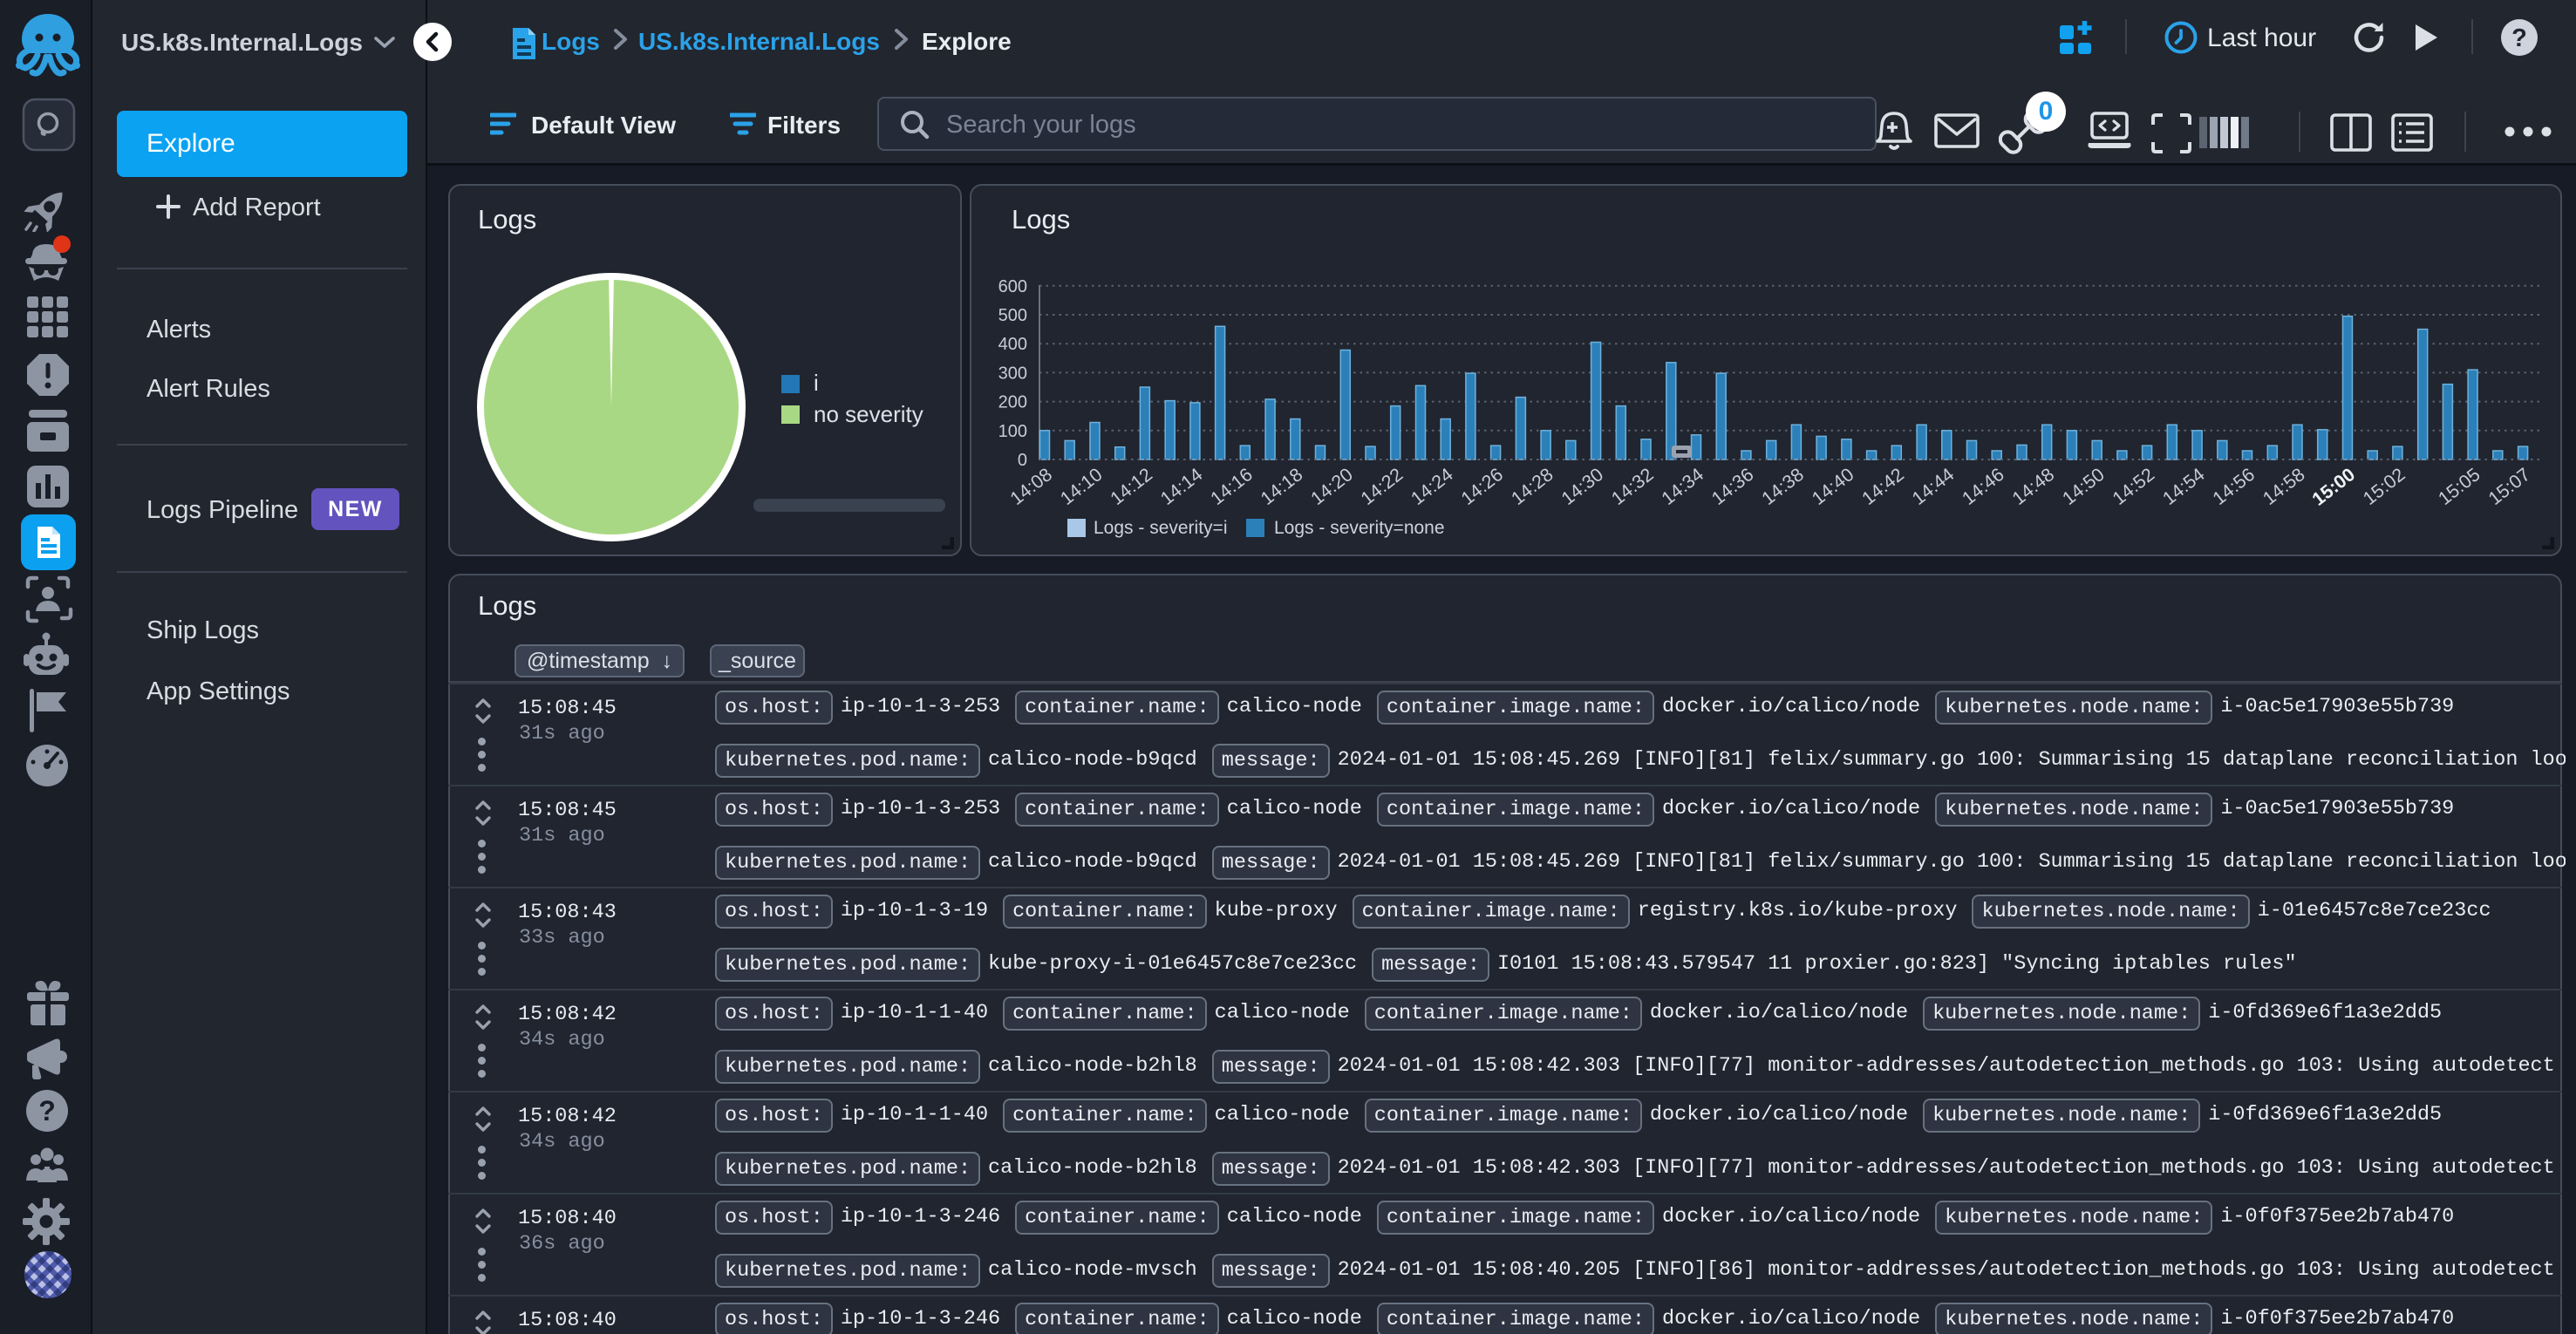 The width and height of the screenshot is (2576, 1334). Describe the element at coordinates (1732, 486) in the screenshot. I see `svg-text: 14:36` at that location.